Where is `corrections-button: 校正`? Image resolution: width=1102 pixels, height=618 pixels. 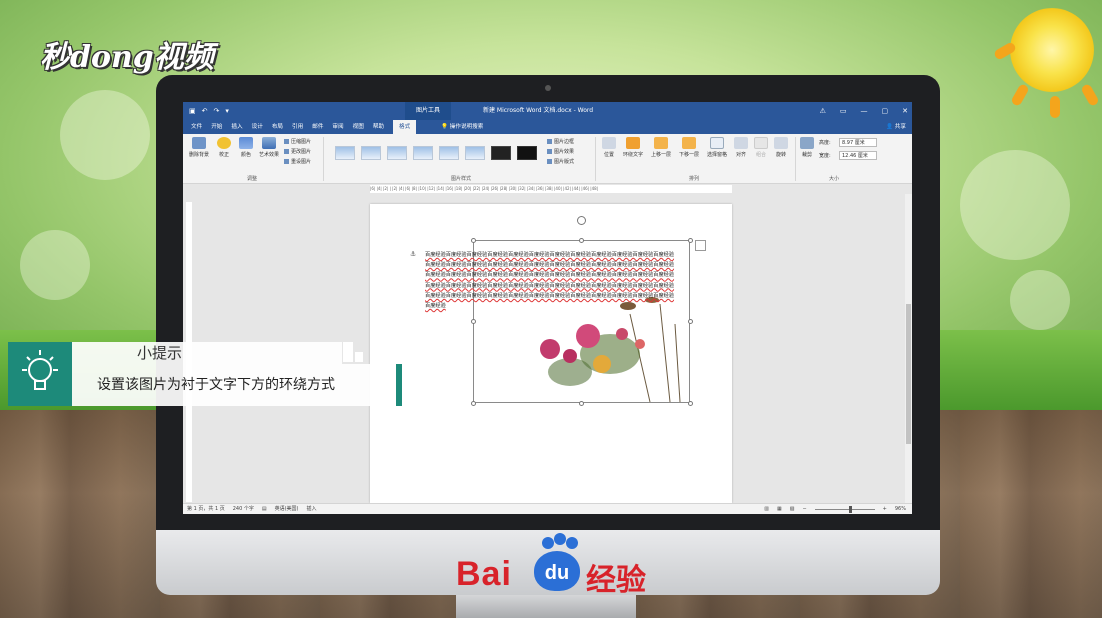
corrections-button: 校正 is located at coordinates (224, 147).